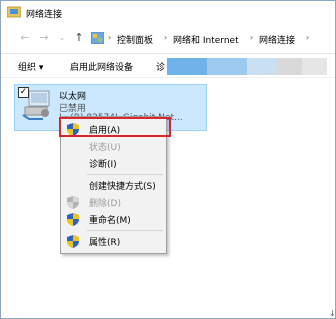 The height and width of the screenshot is (319, 336). What do you see at coordinates (115, 127) in the screenshot?
I see `highlight-box` at bounding box center [115, 127].